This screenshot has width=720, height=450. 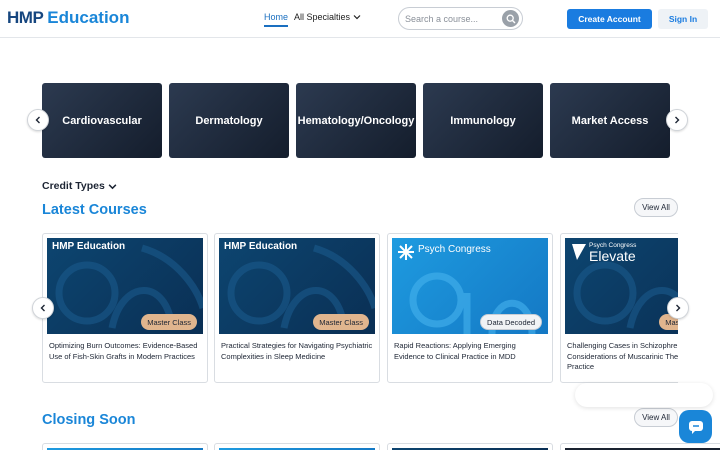 I want to click on create-account-button: Create Account, so click(x=609, y=19).